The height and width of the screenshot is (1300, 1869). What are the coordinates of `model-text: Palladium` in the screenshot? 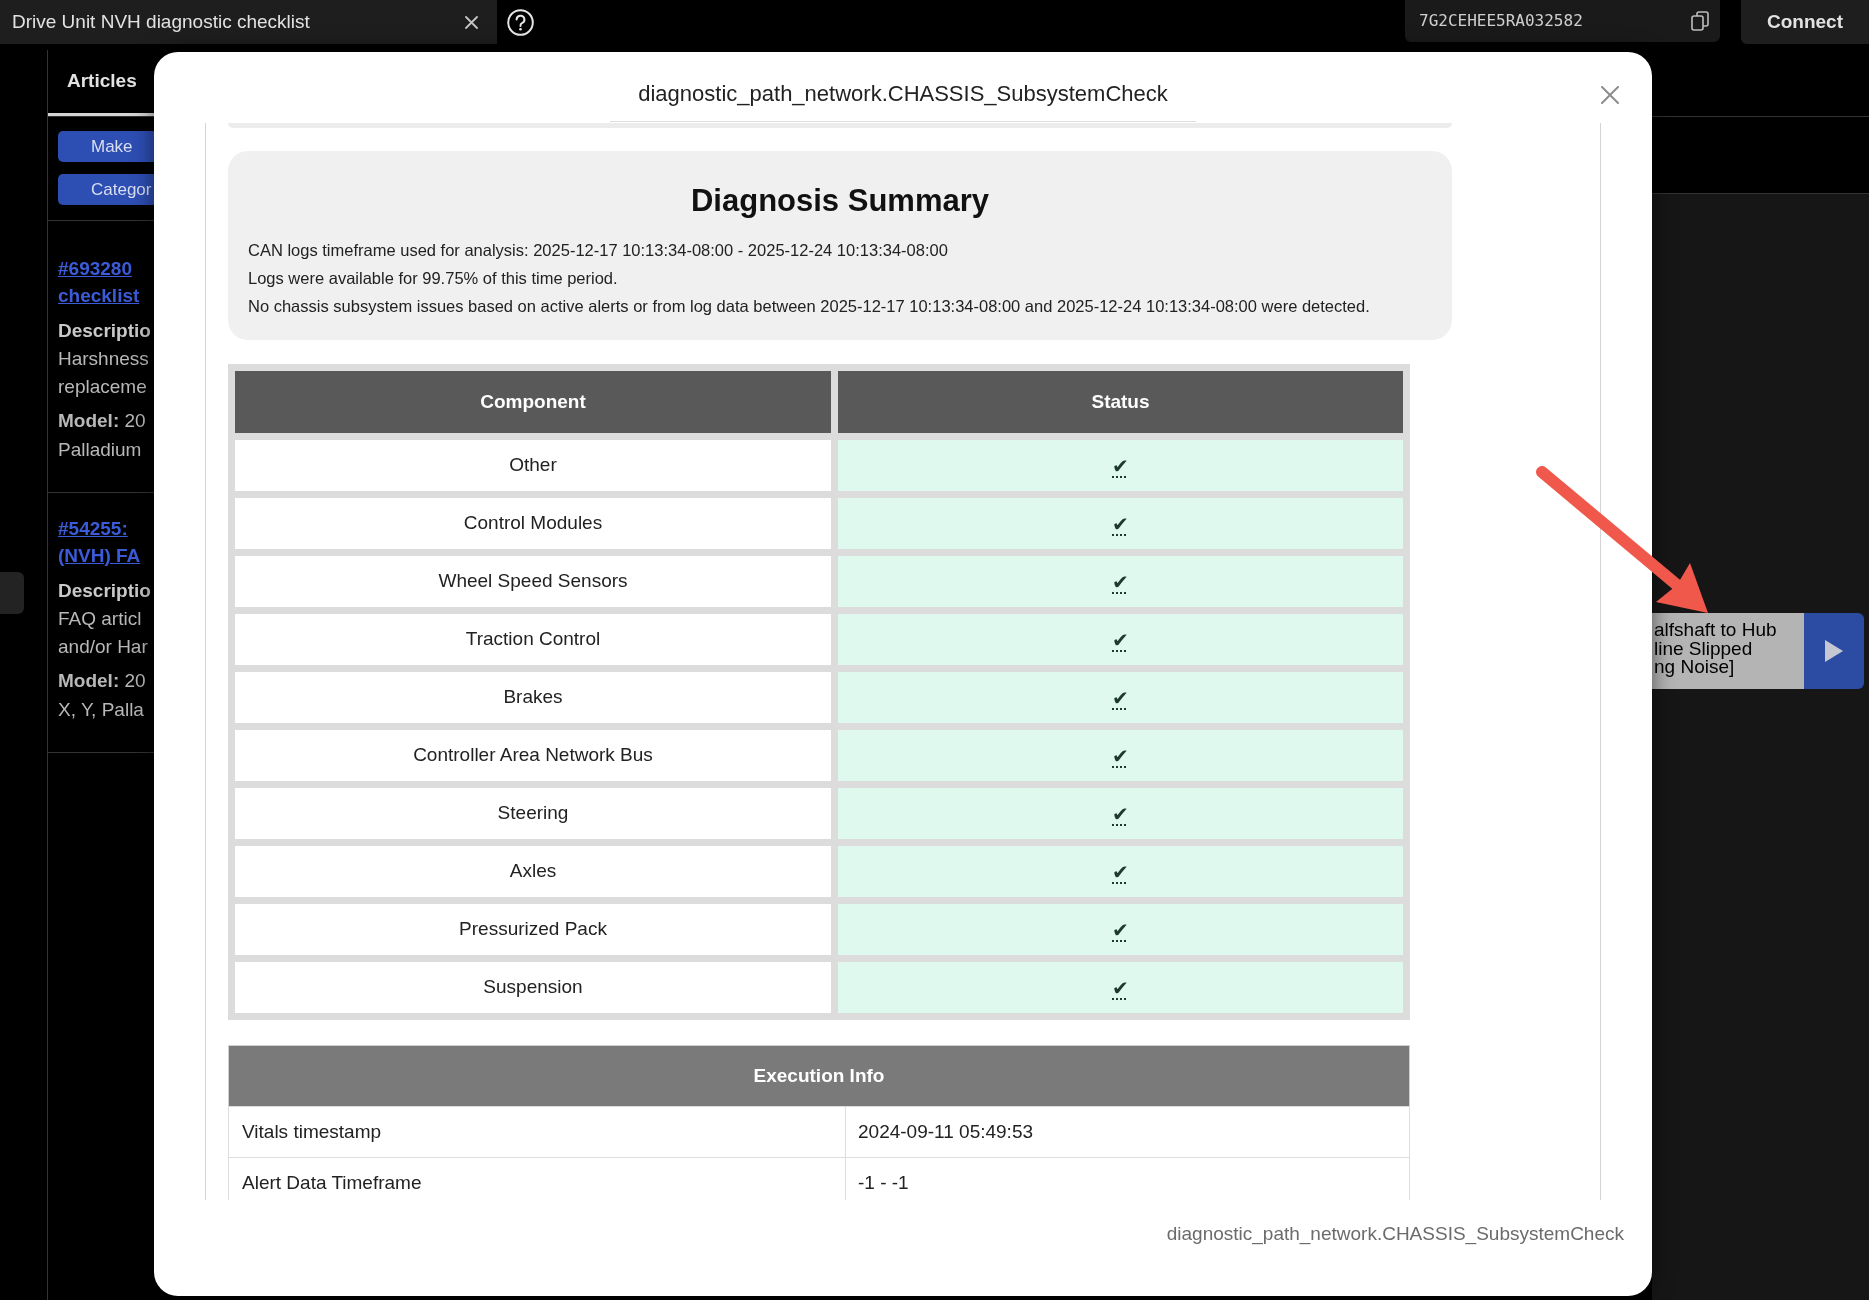 It's located at (100, 450).